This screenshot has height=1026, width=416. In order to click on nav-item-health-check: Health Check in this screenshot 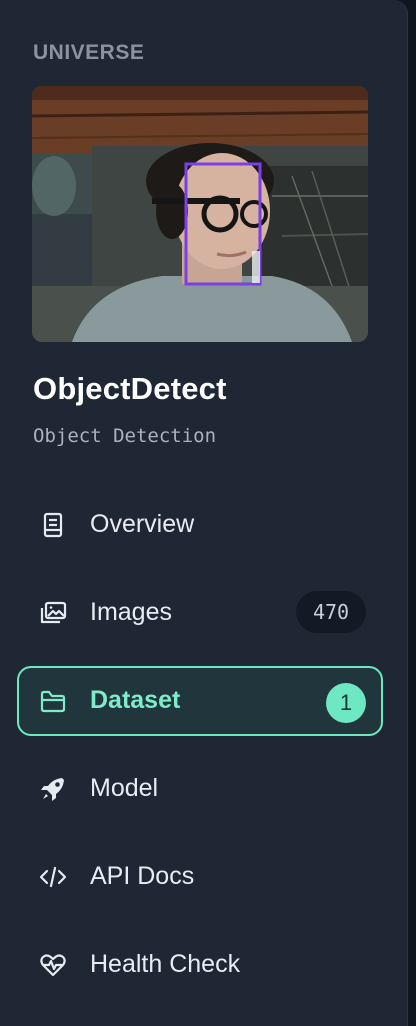, I will do `click(200, 965)`.